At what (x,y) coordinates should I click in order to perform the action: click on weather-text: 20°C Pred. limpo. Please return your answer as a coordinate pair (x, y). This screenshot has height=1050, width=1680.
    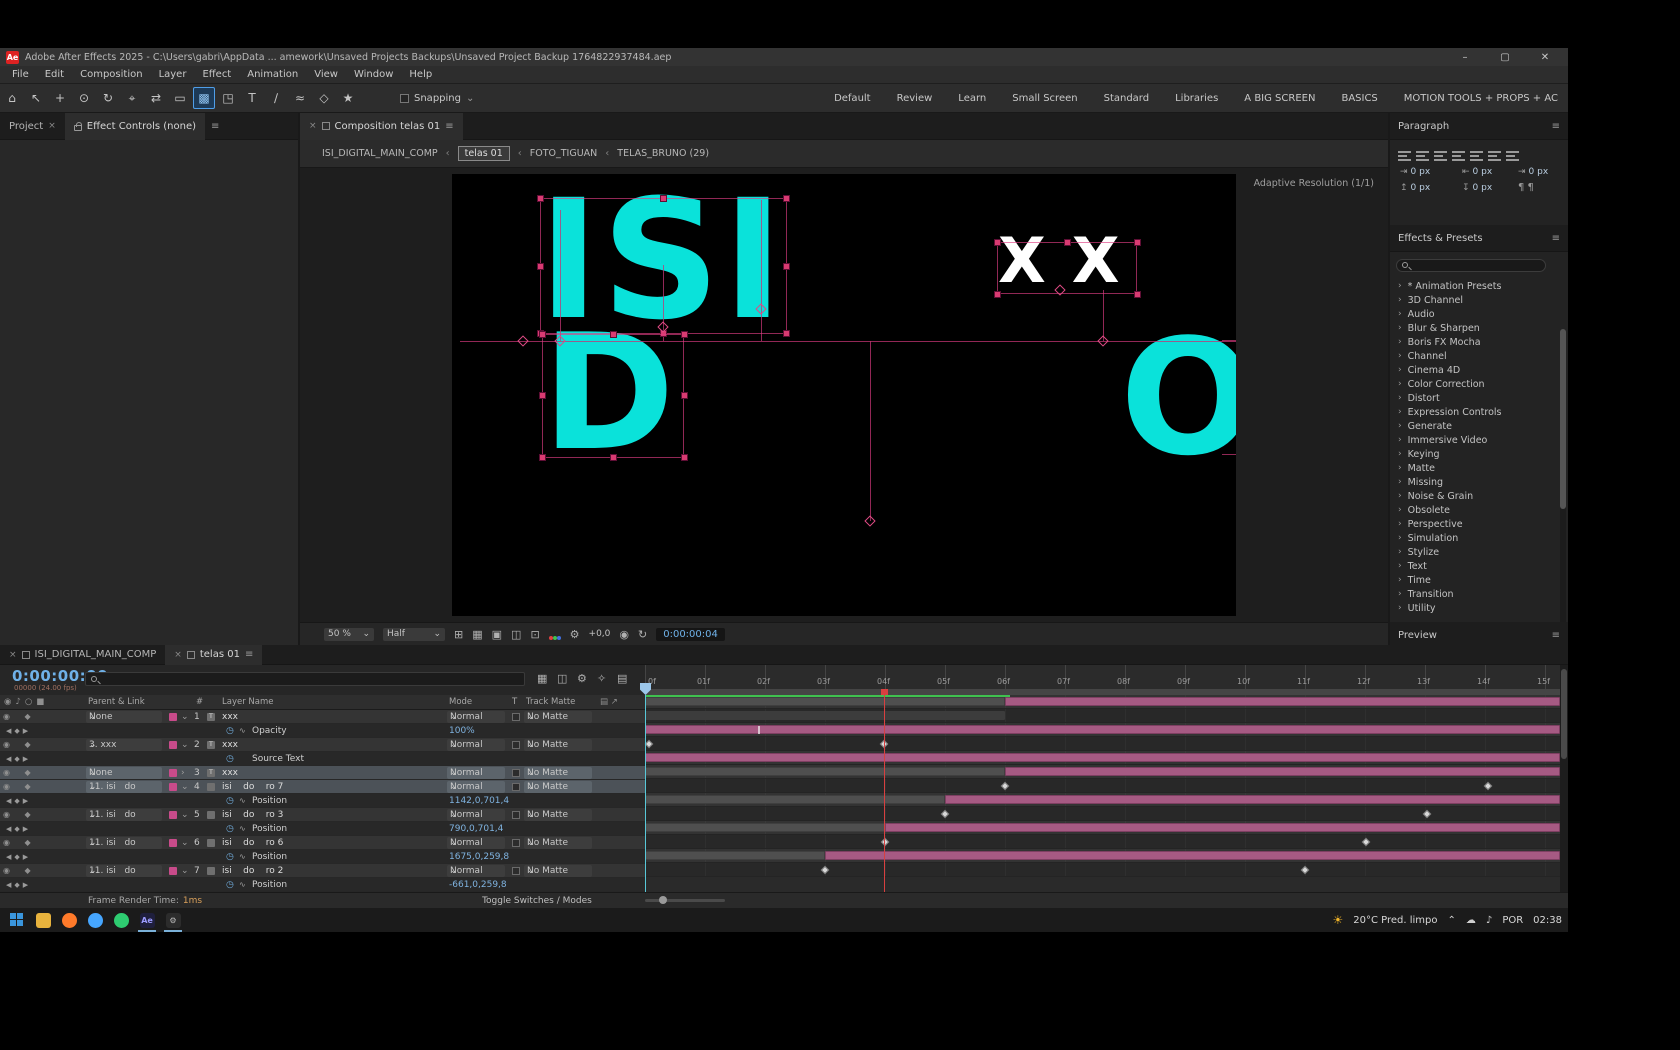
    Looking at the image, I should click on (1395, 920).